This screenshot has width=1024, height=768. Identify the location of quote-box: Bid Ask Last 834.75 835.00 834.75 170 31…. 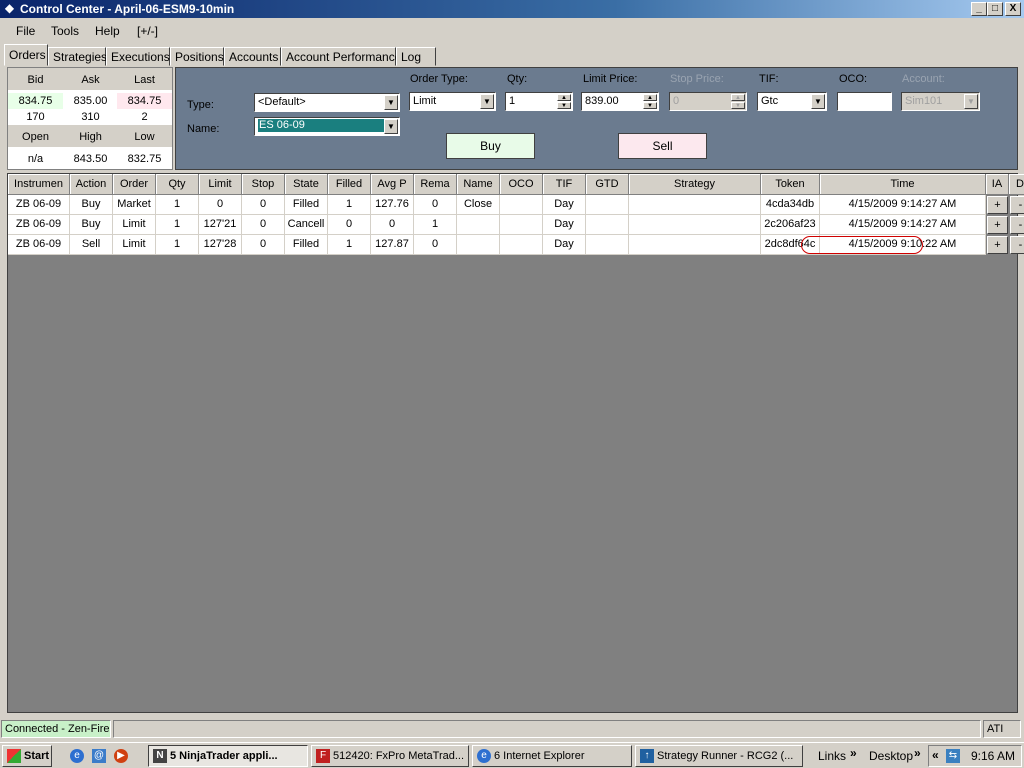
(90, 118).